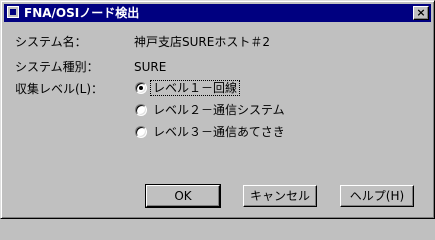 The image size is (435, 240). I want to click on radio-dot-icon, so click(141, 88).